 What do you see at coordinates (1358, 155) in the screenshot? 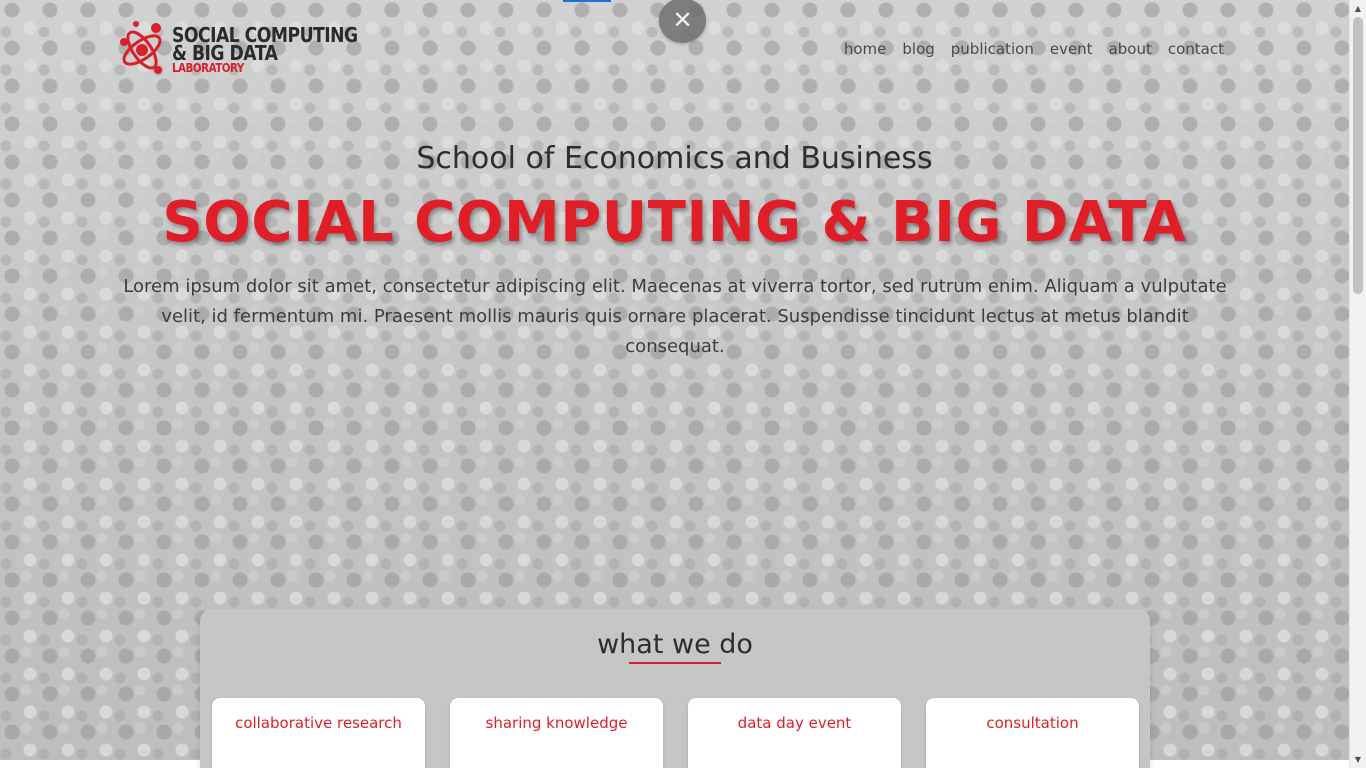
I see `scrollbar-thumb` at bounding box center [1358, 155].